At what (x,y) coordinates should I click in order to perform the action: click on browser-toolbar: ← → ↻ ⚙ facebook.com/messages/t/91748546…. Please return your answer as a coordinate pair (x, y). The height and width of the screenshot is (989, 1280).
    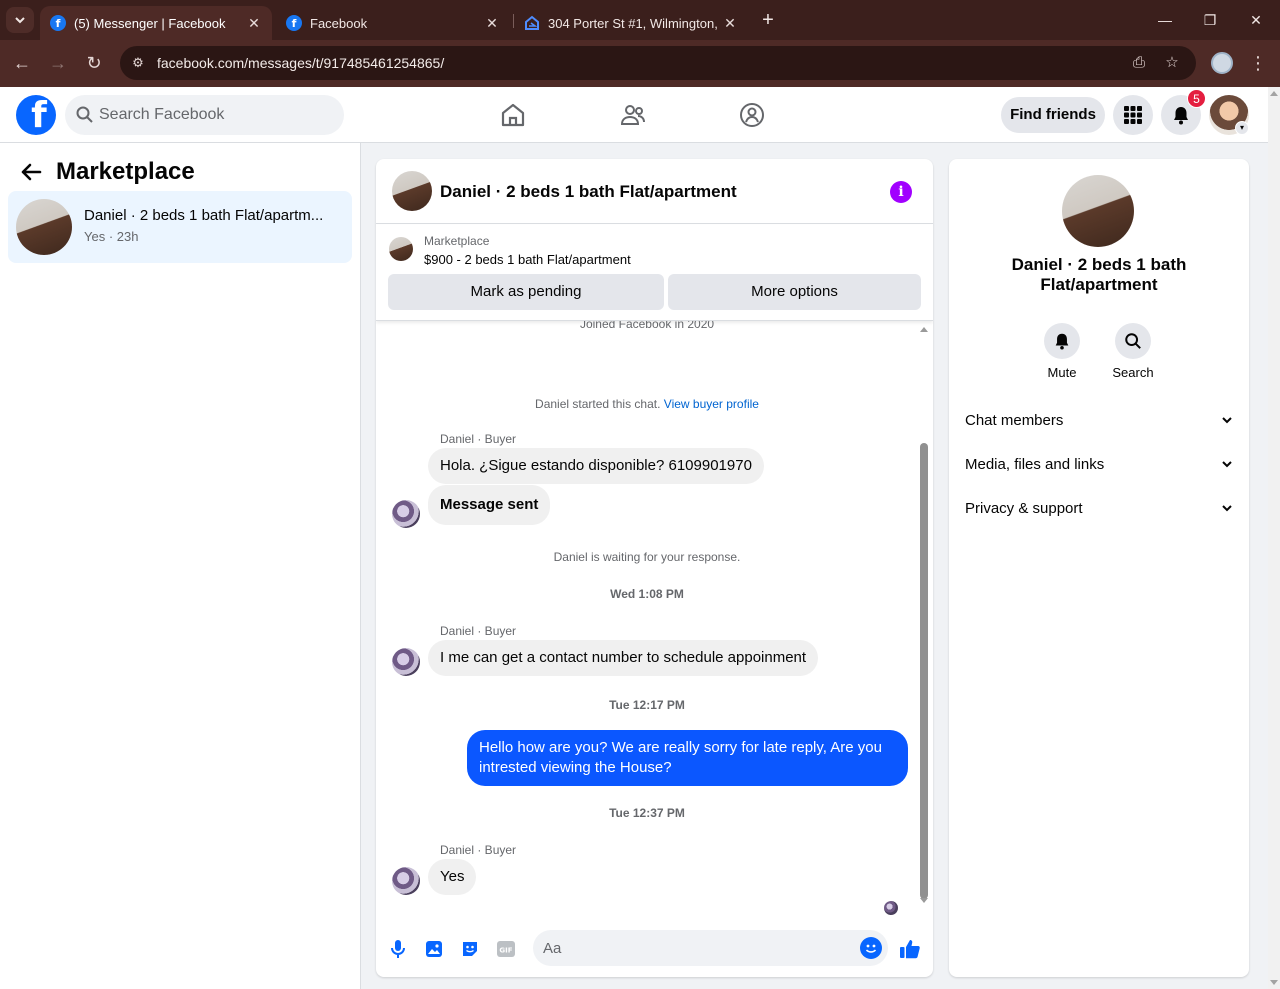
    Looking at the image, I should click on (640, 63).